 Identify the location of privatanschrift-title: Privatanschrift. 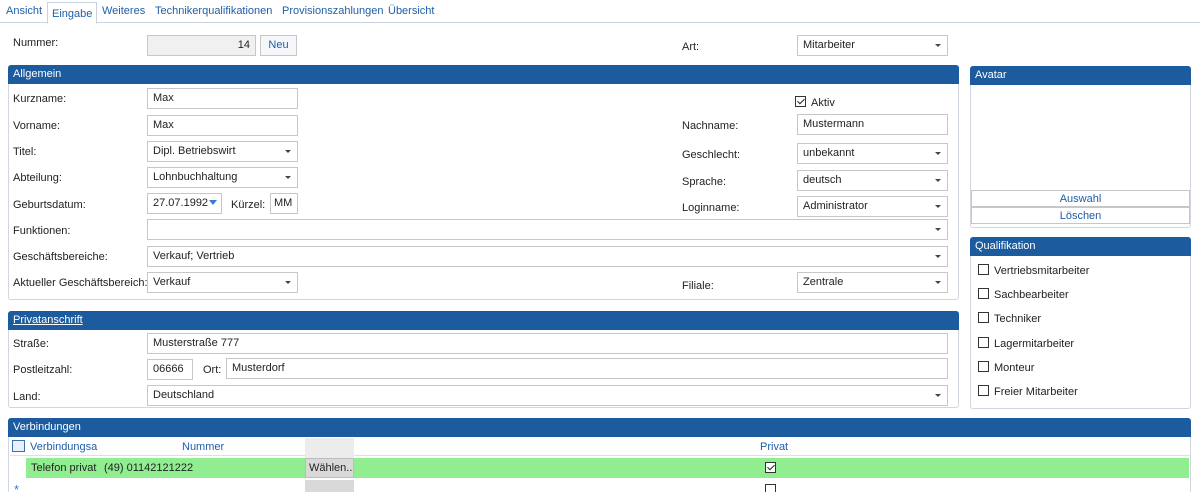
(48, 320).